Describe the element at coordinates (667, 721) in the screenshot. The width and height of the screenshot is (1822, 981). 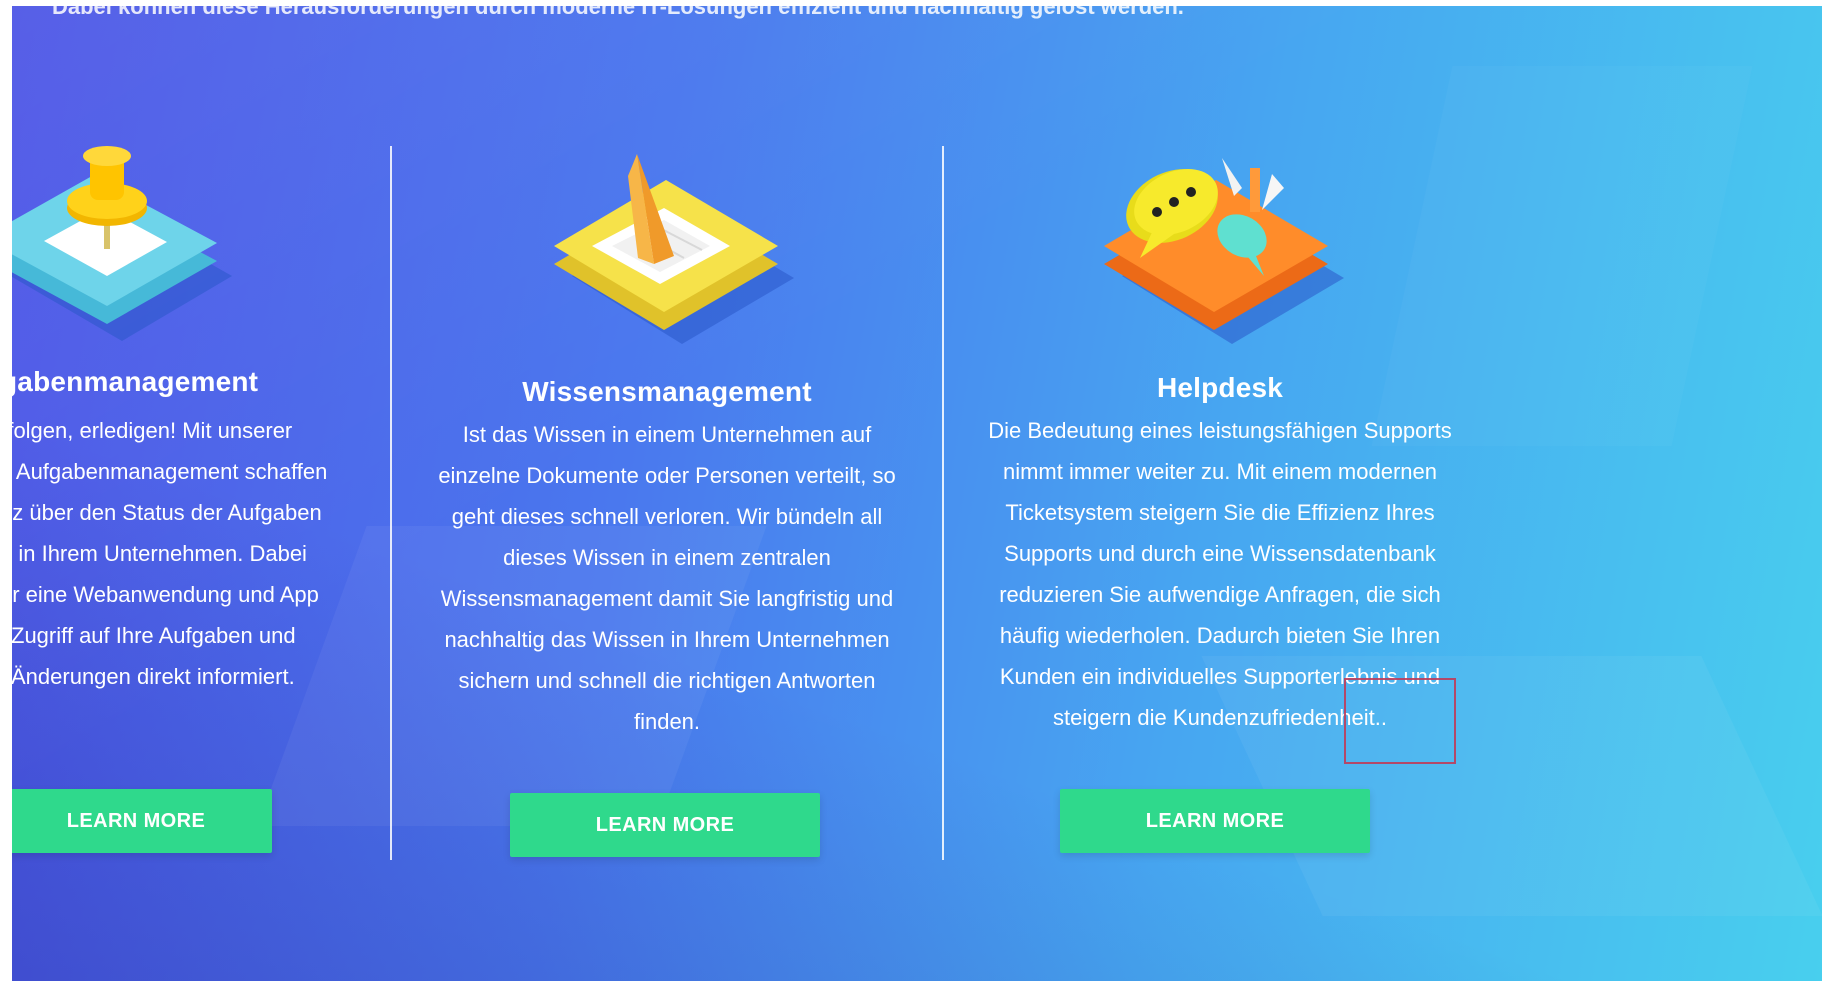
I see `feature-text-line: finden.` at that location.